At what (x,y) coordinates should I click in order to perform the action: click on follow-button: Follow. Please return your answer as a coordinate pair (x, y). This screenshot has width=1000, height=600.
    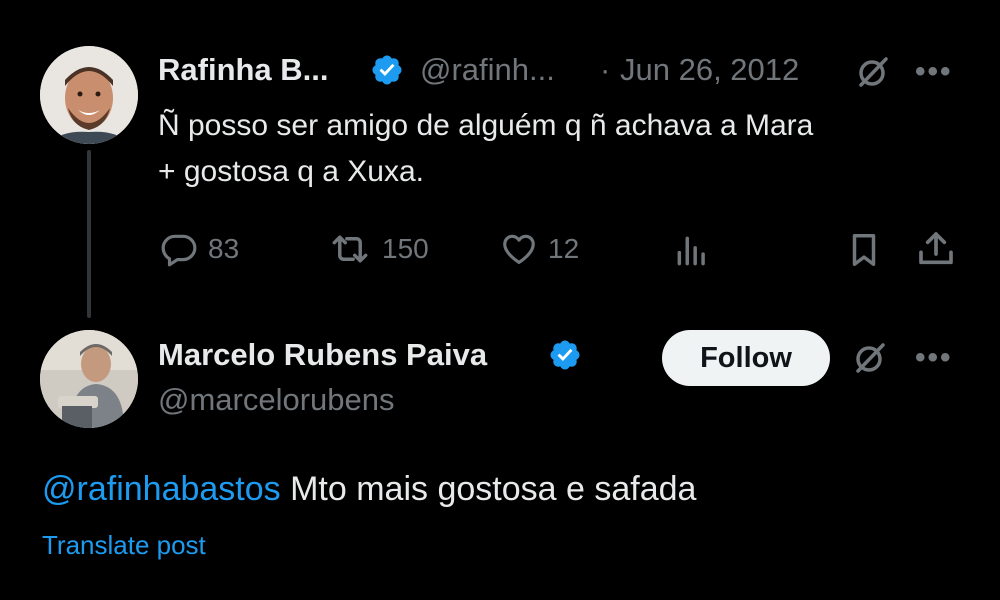
    Looking at the image, I should click on (746, 358).